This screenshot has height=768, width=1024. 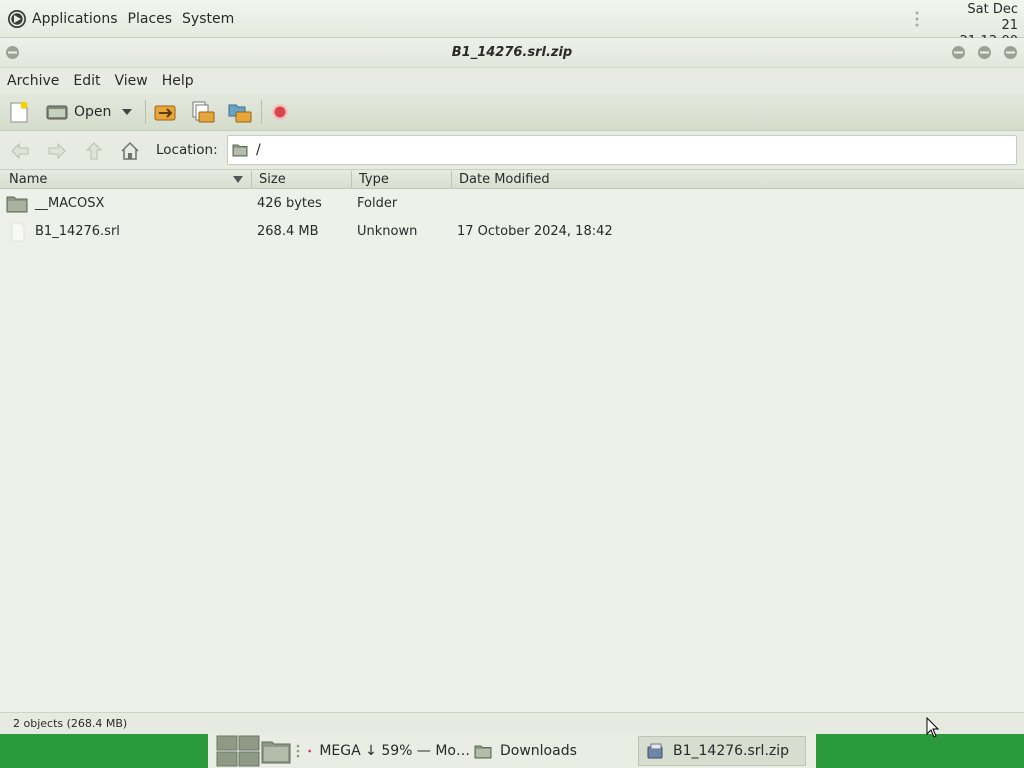 I want to click on column-date: Date Modified, so click(x=504, y=179).